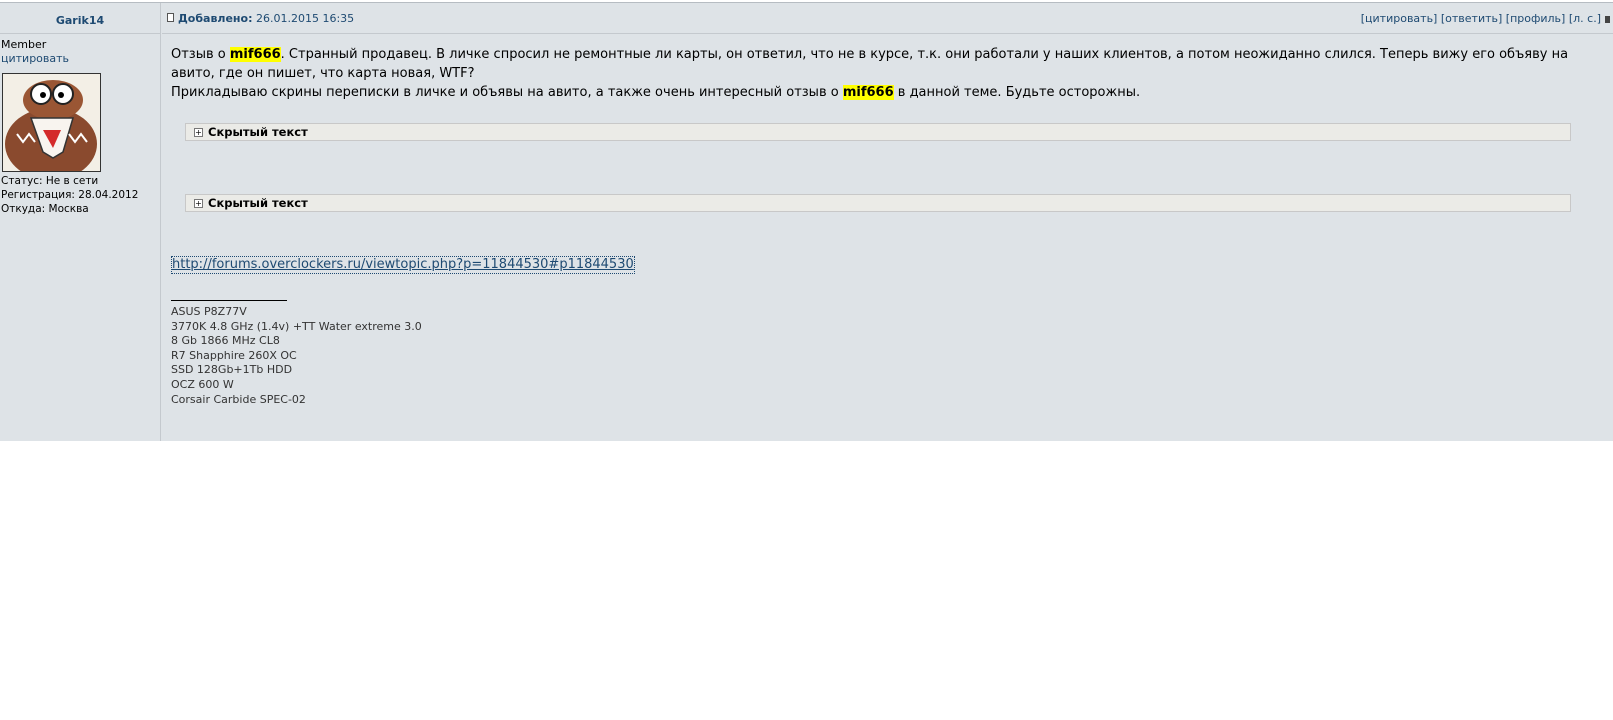  I want to click on signature-line: 8 Gb 1866 MHz CL8, so click(225, 341).